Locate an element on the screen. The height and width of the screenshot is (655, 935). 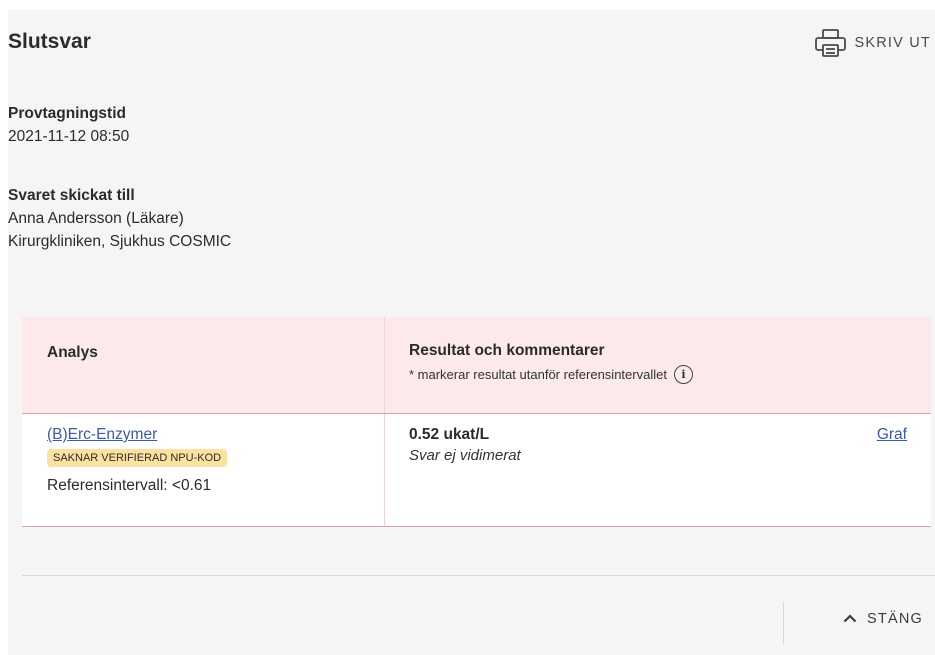
close-button: STÄNG is located at coordinates (883, 619).